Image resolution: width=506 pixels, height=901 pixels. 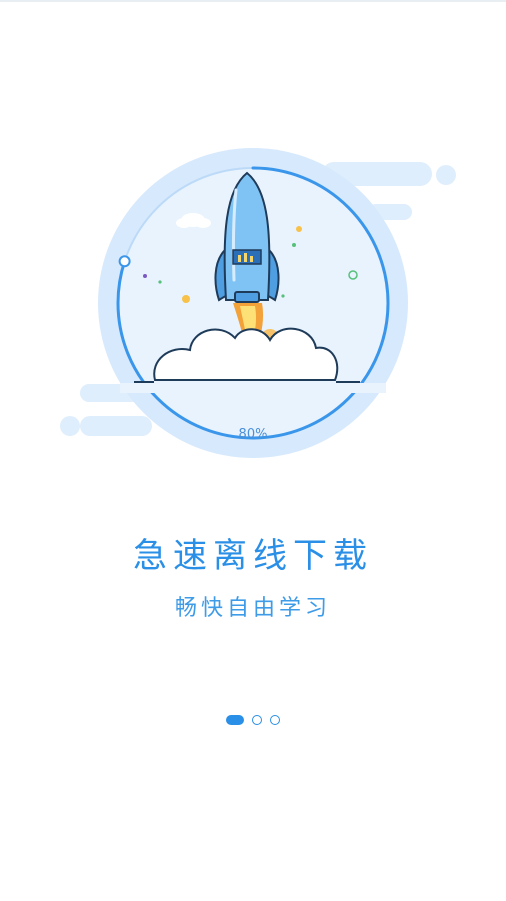 I want to click on page-subtitle: 畅快自由学习, so click(x=252, y=608).